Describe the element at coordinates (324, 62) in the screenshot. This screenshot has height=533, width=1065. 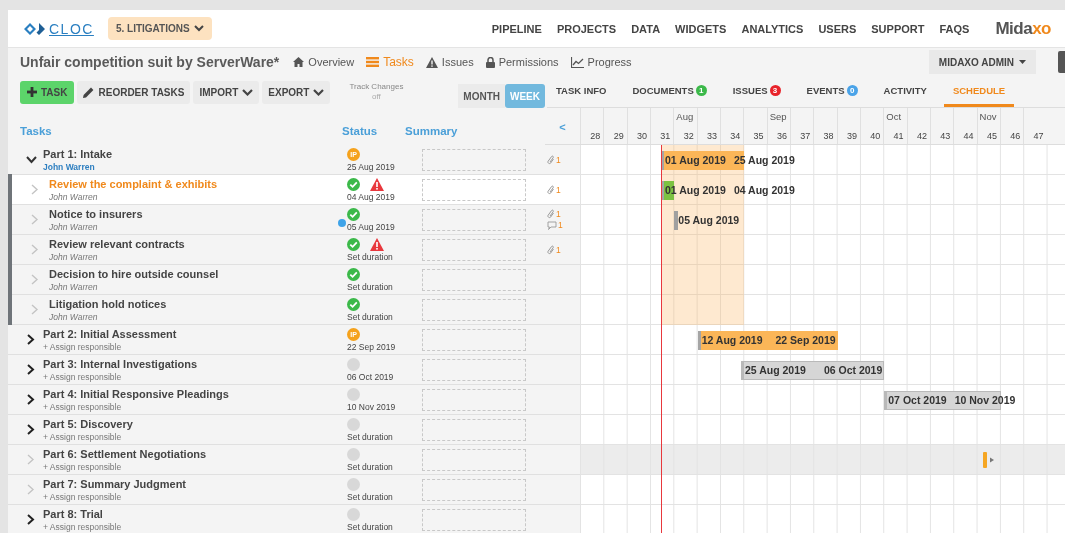
I see `page-tab: Overview` at that location.